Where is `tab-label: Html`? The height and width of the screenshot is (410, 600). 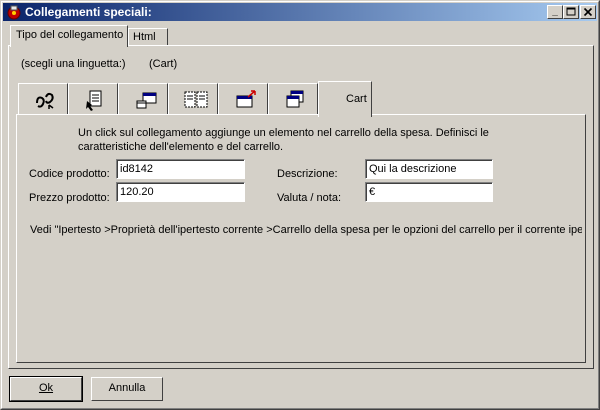 tab-label: Html is located at coordinates (144, 37).